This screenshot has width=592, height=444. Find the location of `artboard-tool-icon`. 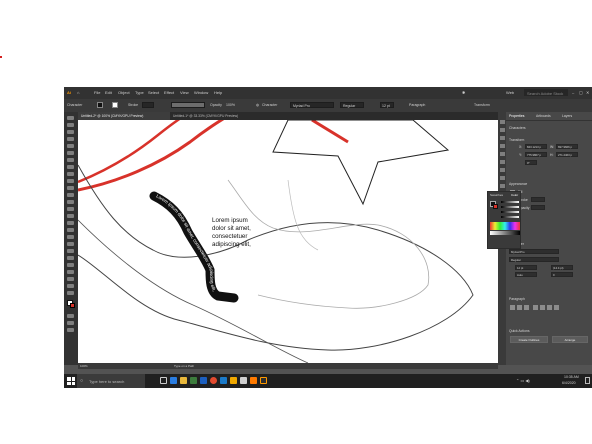

artboard-tool-icon is located at coordinates (70, 279).